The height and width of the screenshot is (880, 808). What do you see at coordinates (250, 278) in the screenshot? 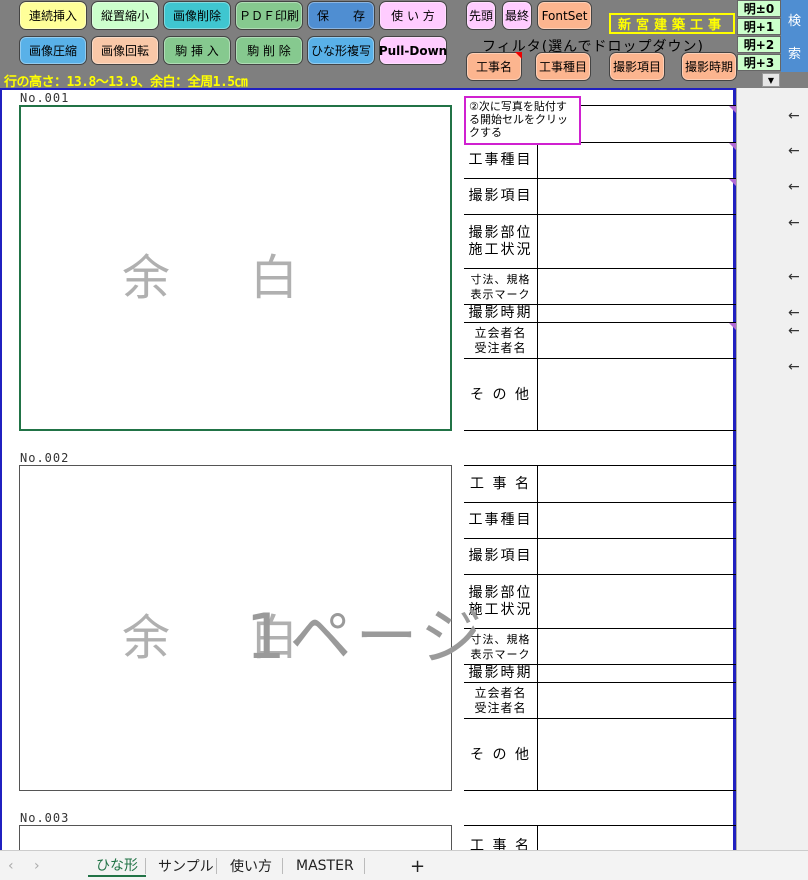
I see `yohaku-1: 余白` at bounding box center [250, 278].